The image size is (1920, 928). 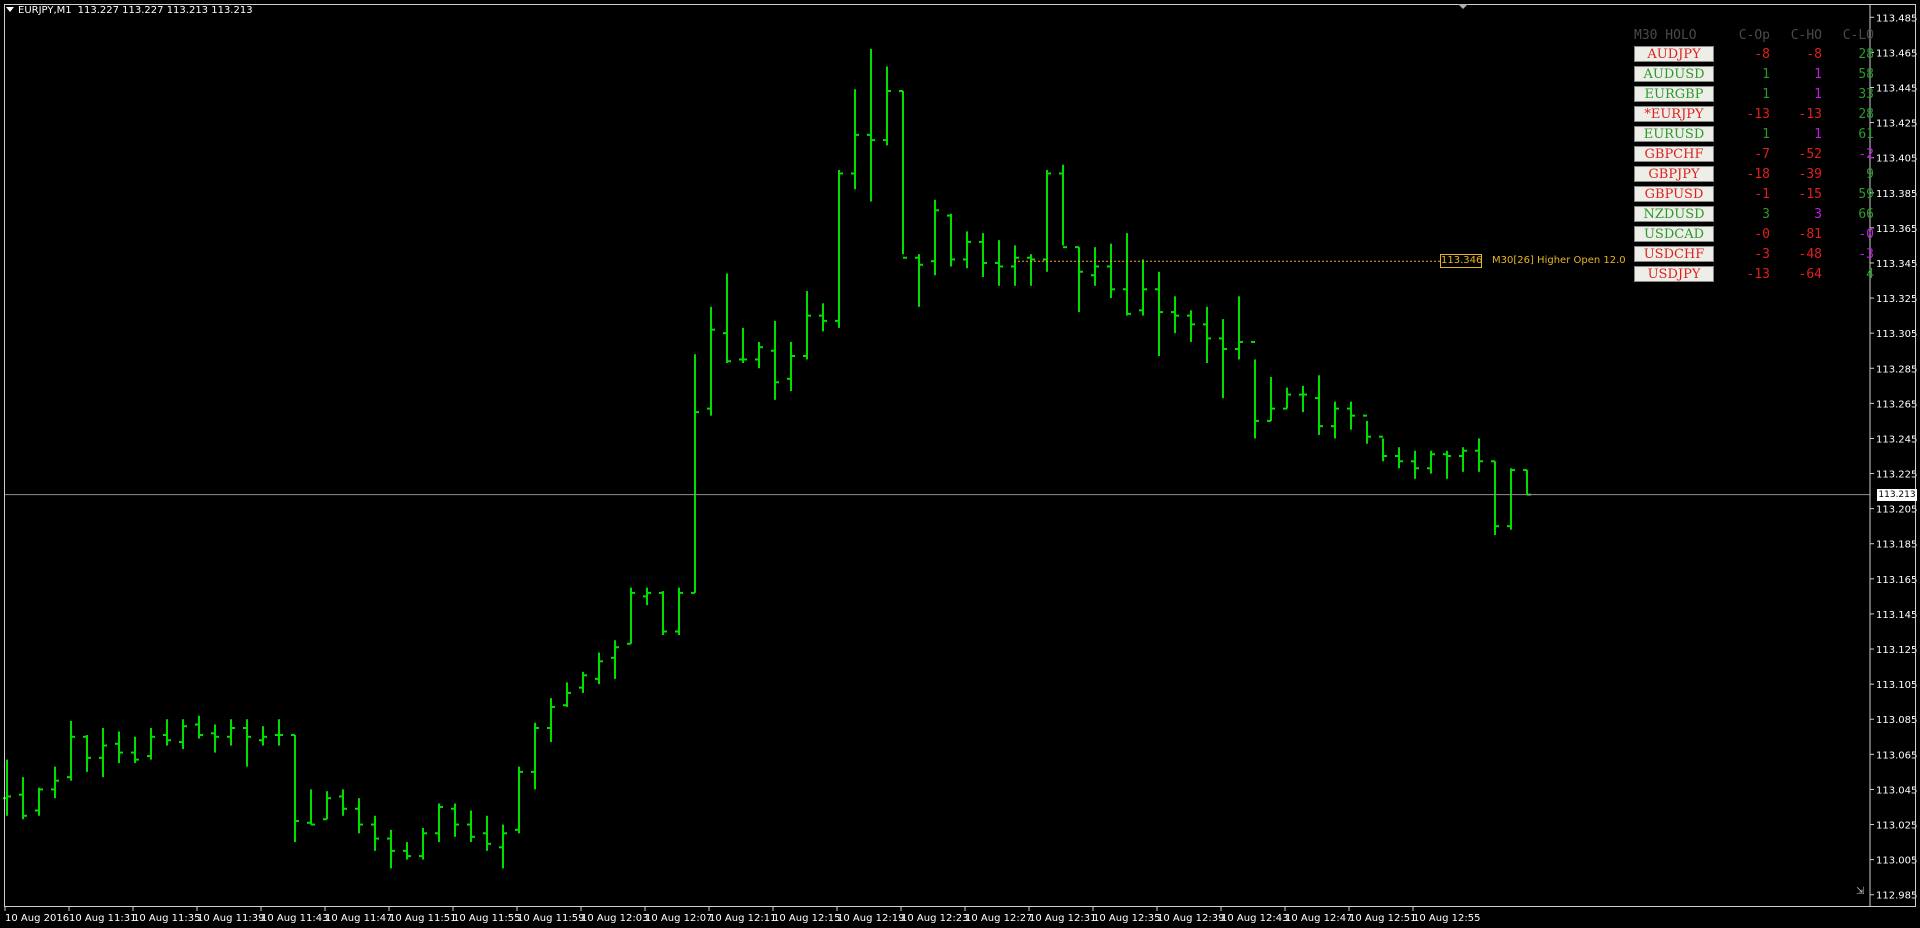 I want to click on x-tick-label: 10 Aug 12:11, so click(x=742, y=918).